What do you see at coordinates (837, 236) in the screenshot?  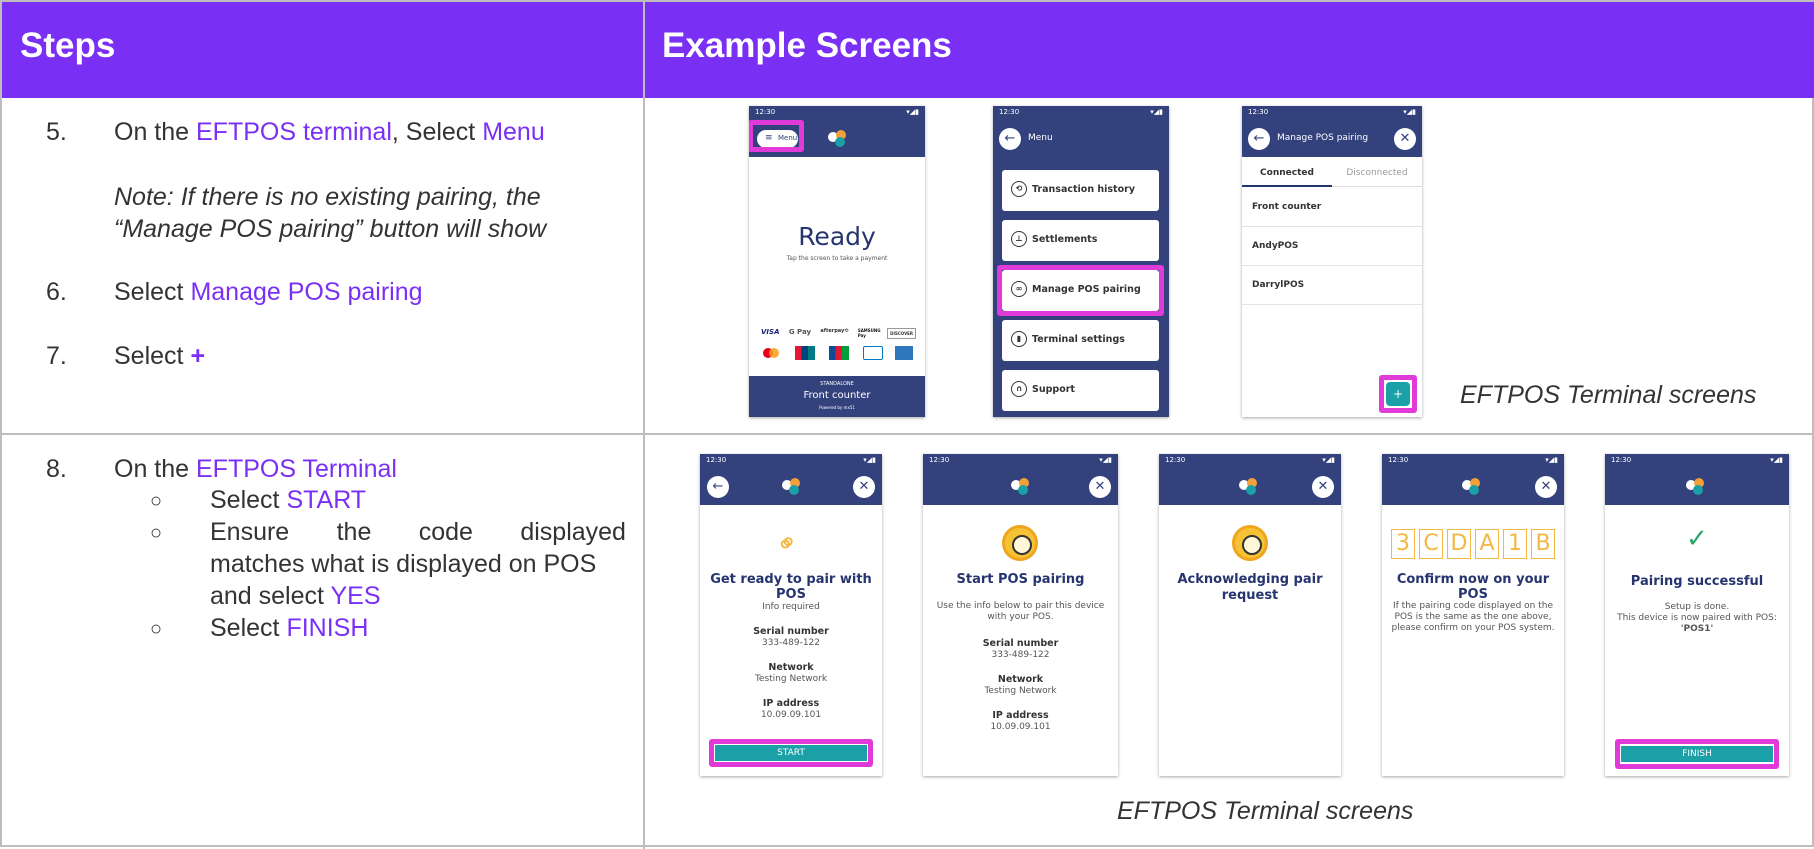 I see `ready-text: Ready` at bounding box center [837, 236].